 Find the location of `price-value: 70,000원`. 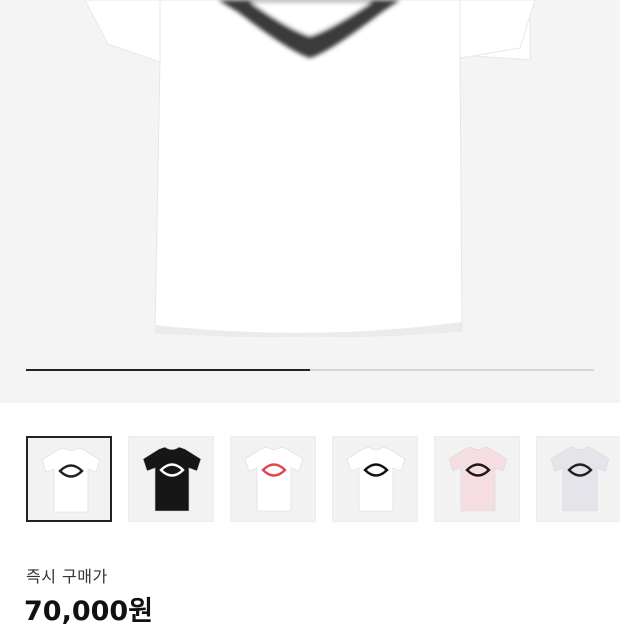

price-value: 70,000원 is located at coordinates (89, 611).